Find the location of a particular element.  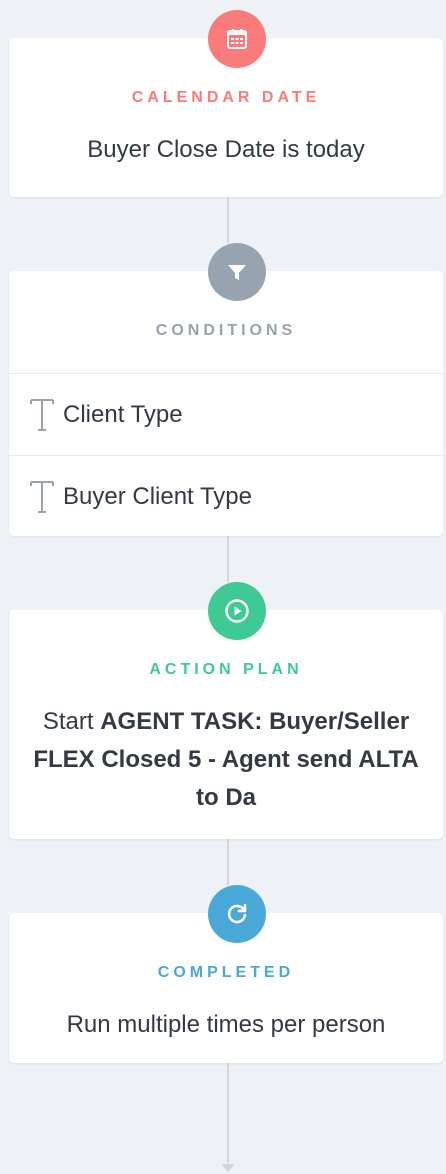

conditions-heading: CONDITIONS is located at coordinates (226, 330).